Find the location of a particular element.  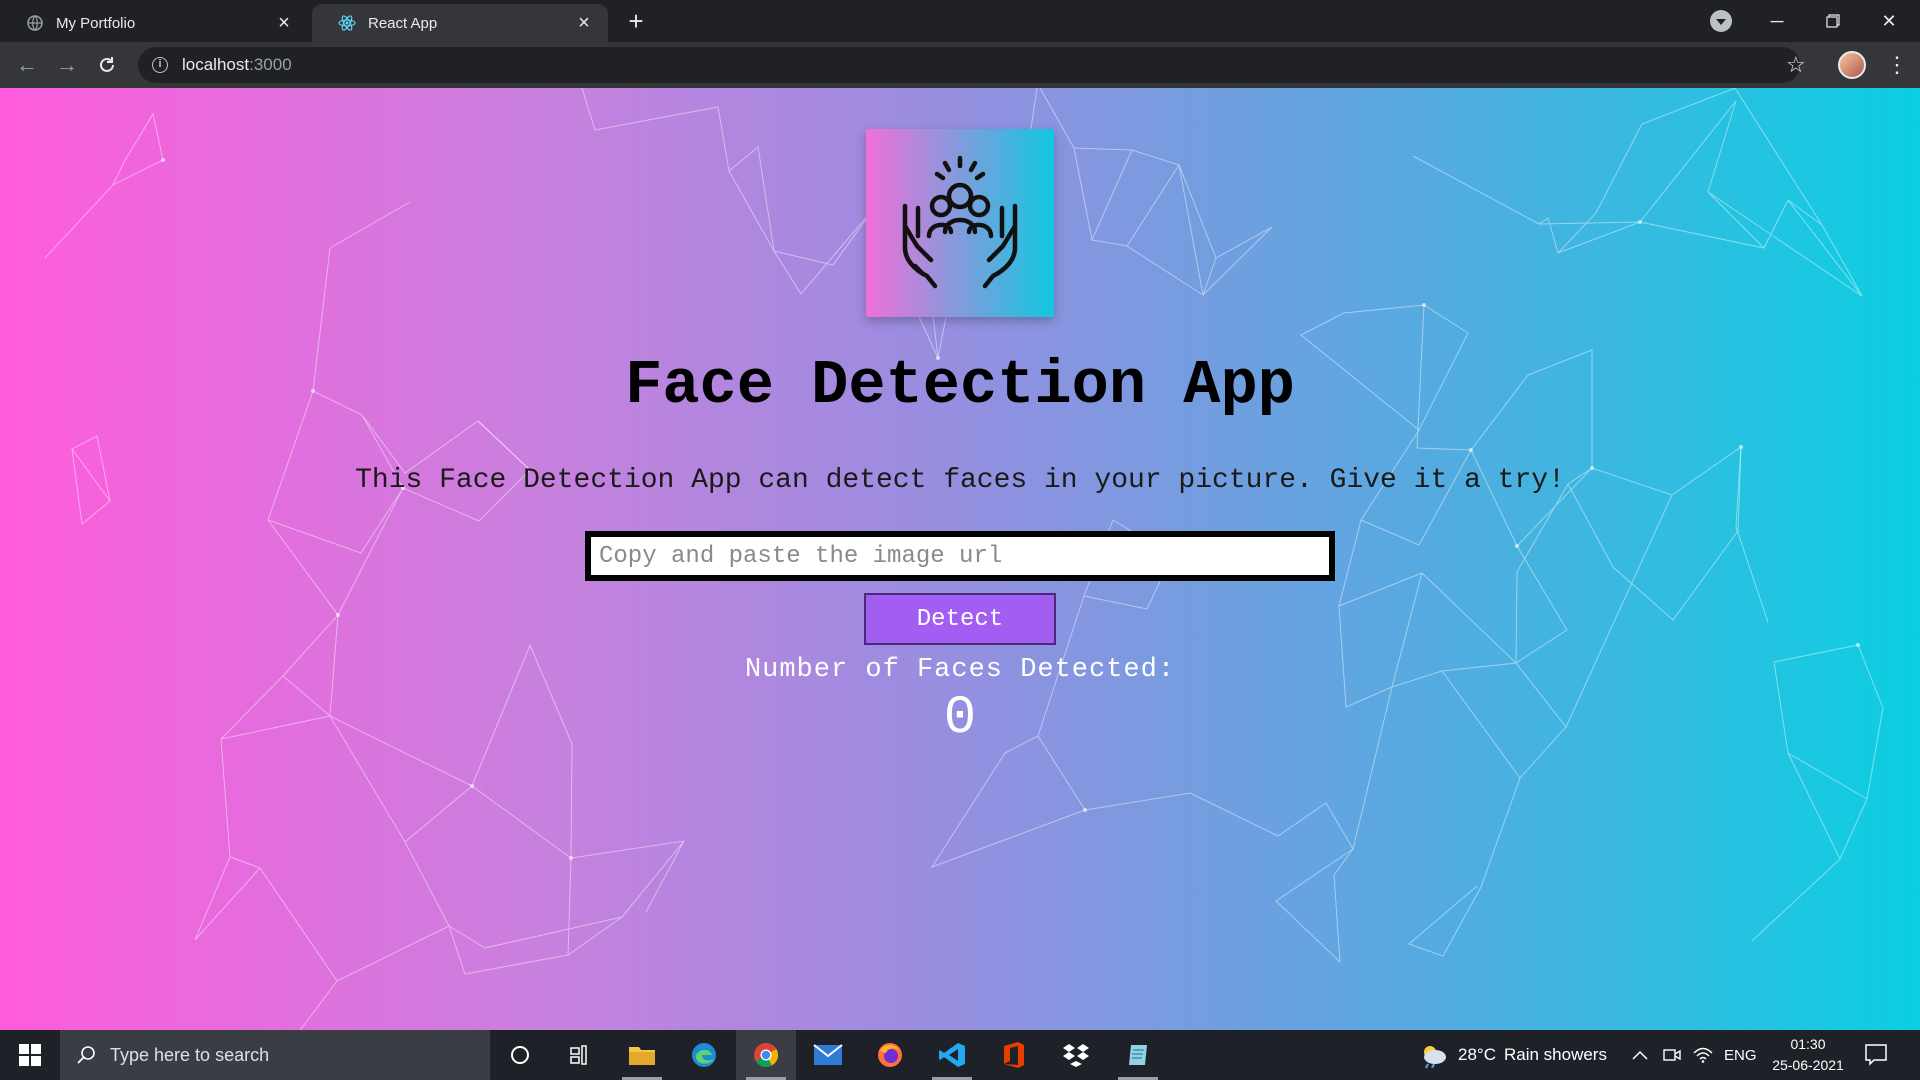

globe-icon is located at coordinates (35, 23).